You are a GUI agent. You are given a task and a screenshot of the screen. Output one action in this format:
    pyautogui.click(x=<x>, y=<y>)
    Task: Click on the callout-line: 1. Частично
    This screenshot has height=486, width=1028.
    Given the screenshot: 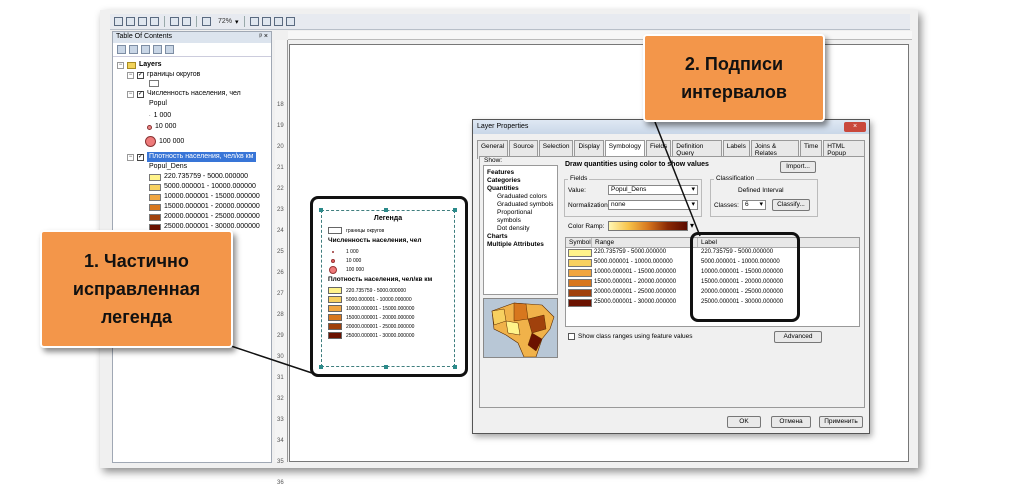 What is the action you would take?
    pyautogui.click(x=136, y=261)
    